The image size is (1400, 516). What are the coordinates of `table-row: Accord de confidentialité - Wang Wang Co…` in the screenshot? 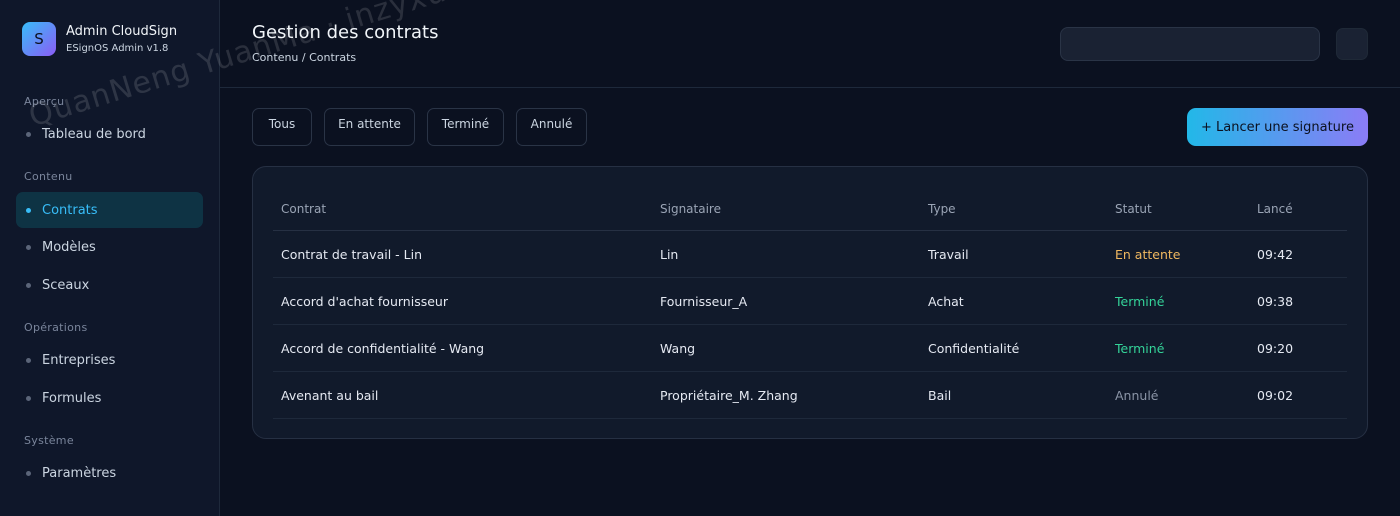 It's located at (810, 348).